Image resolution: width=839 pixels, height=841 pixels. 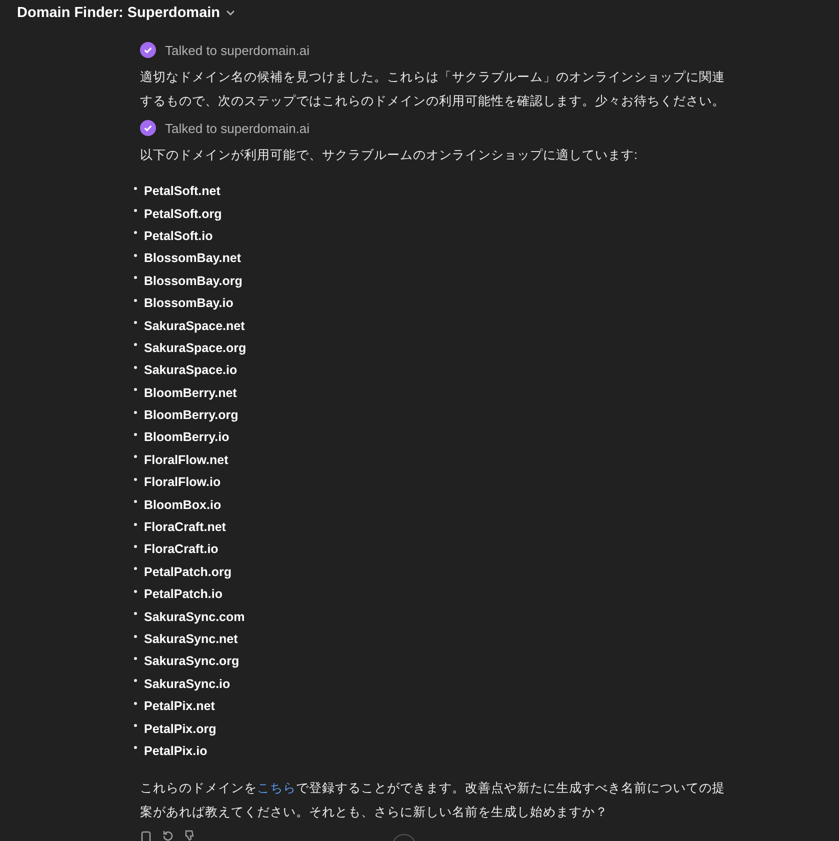 What do you see at coordinates (191, 639) in the screenshot?
I see `domain-name: SakuraSync.net` at bounding box center [191, 639].